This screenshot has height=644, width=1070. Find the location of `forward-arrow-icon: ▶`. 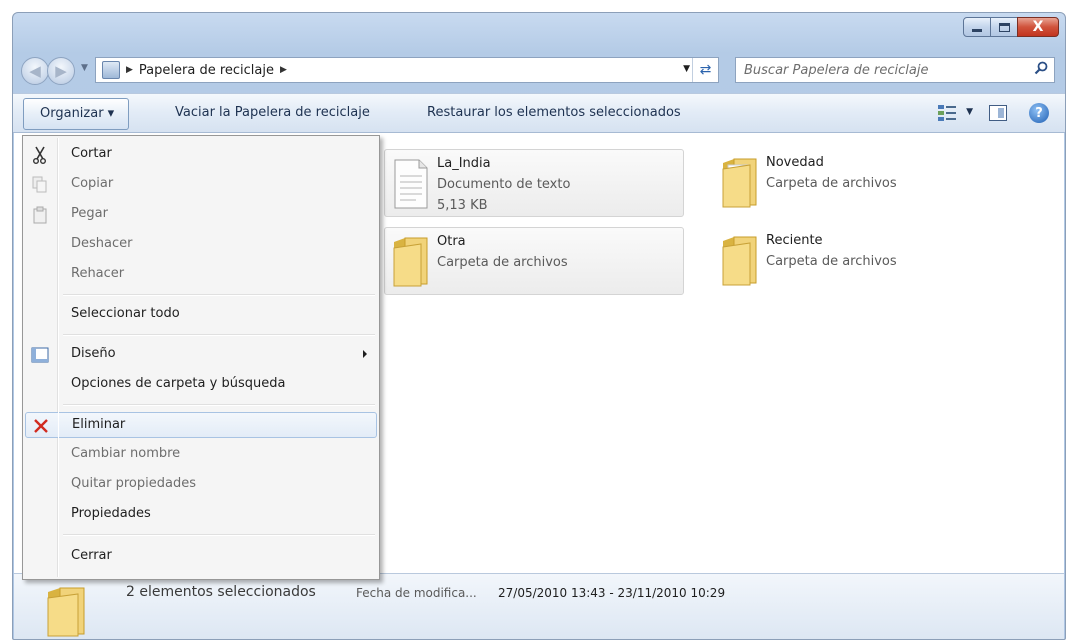

forward-arrow-icon: ▶ is located at coordinates (61, 71).